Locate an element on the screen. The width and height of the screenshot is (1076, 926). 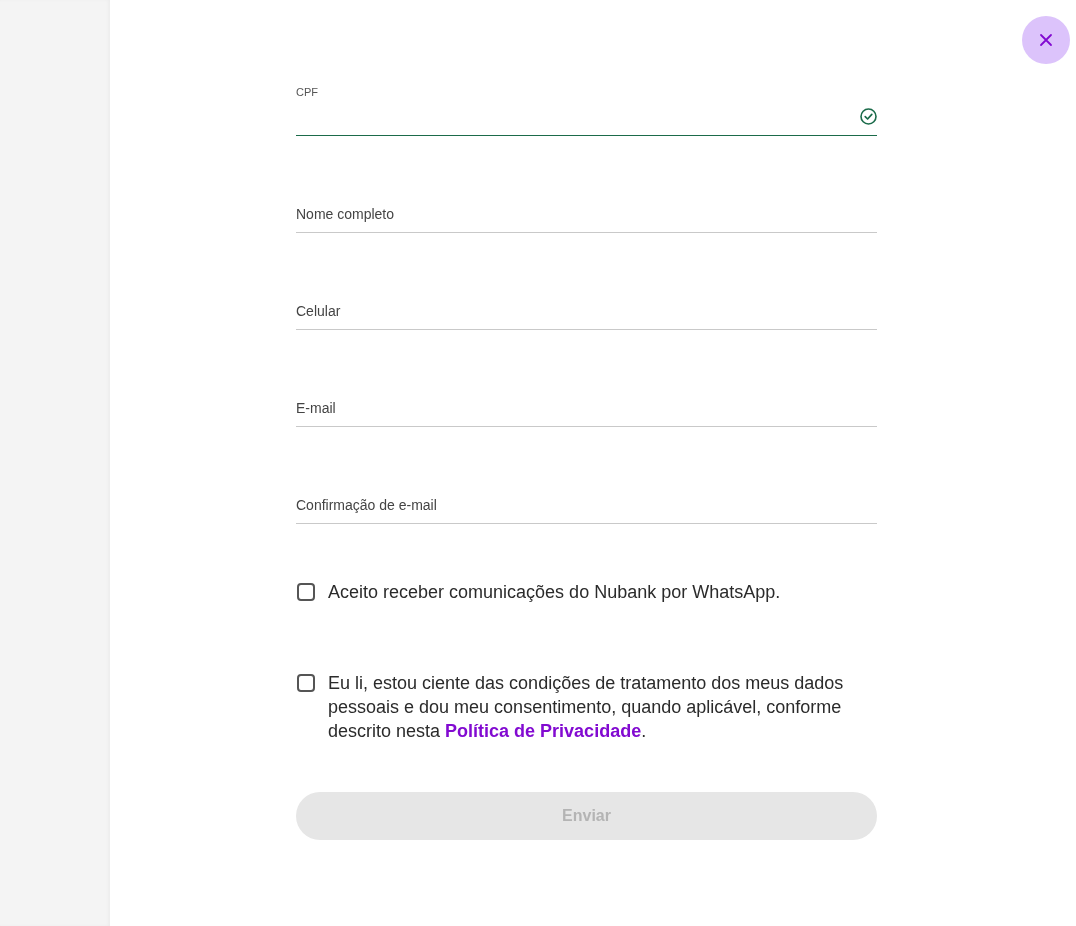
field-label: Nome completo is located at coordinates (345, 213).